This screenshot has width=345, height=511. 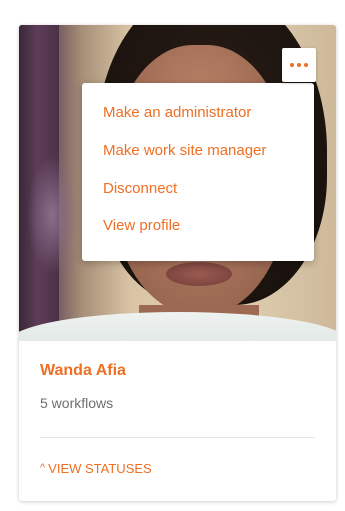 I want to click on photo-lips, so click(x=199, y=274).